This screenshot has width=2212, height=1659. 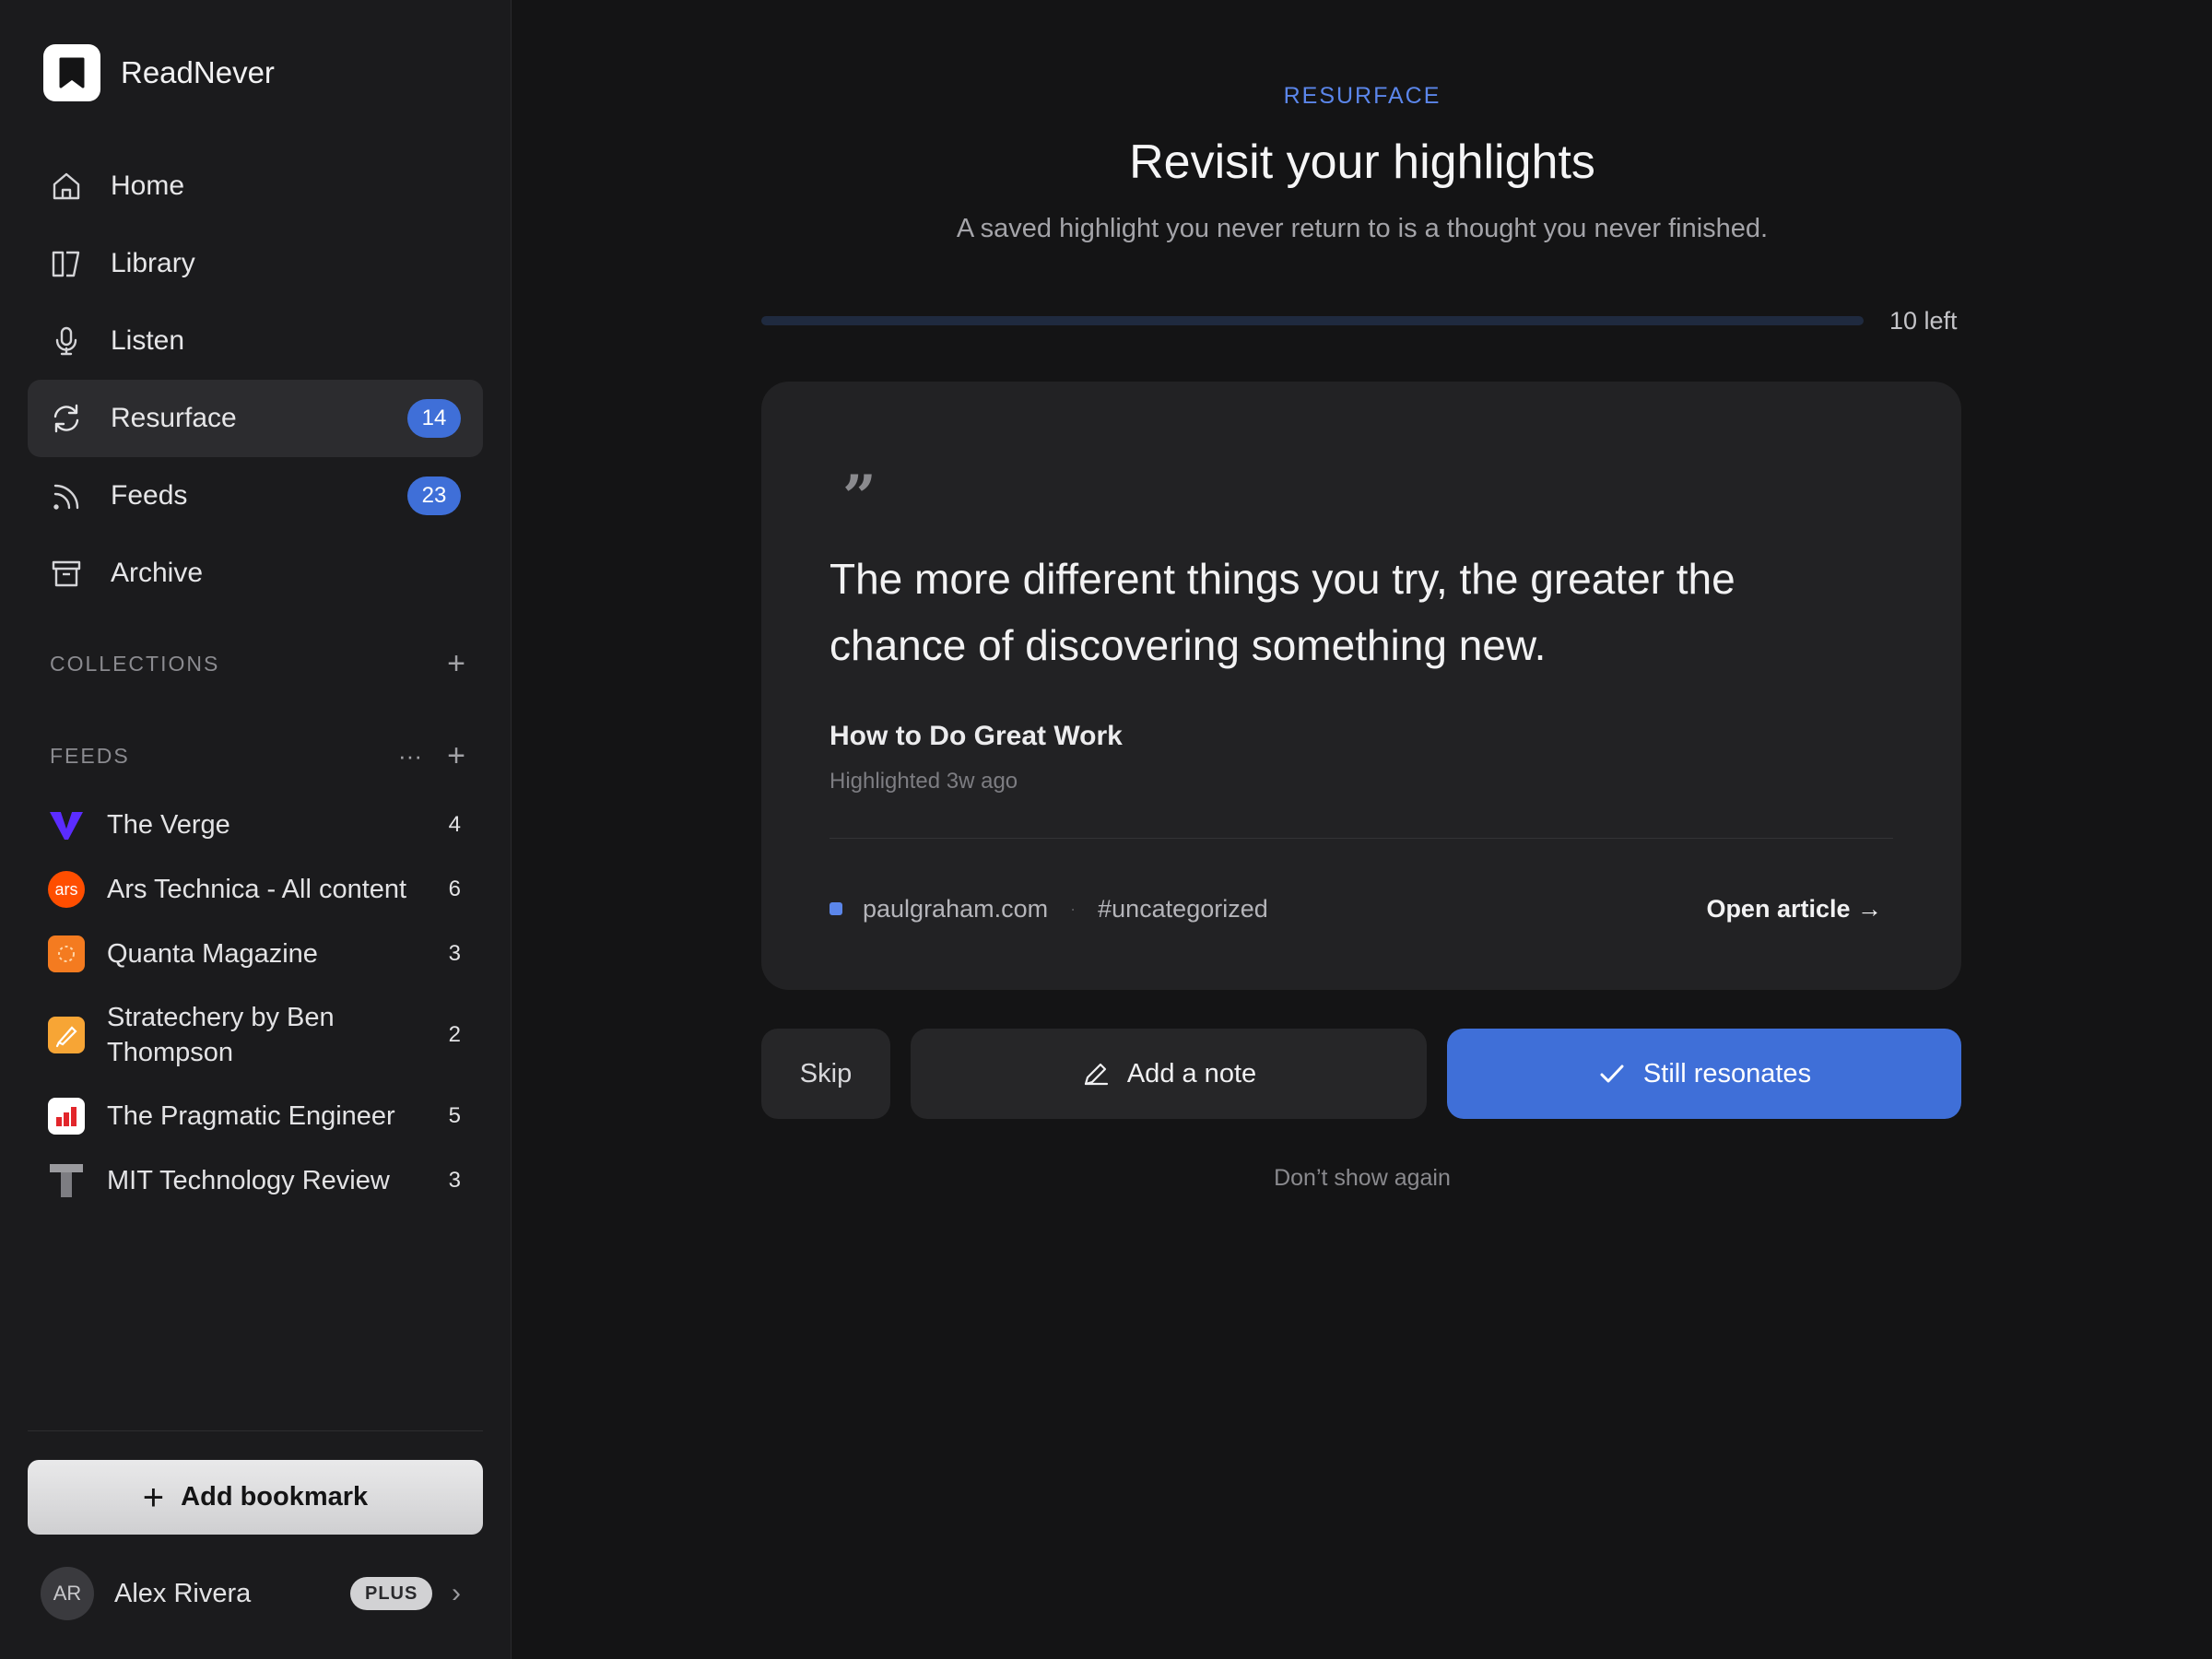 I want to click on progress-bar, so click(x=1312, y=320).